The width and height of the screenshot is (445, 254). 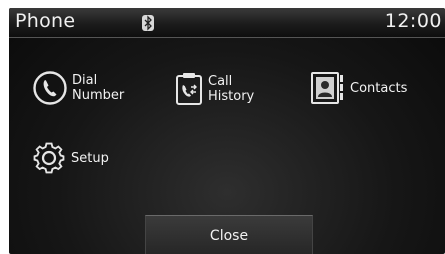 What do you see at coordinates (148, 23) in the screenshot?
I see `bluetooth-icon` at bounding box center [148, 23].